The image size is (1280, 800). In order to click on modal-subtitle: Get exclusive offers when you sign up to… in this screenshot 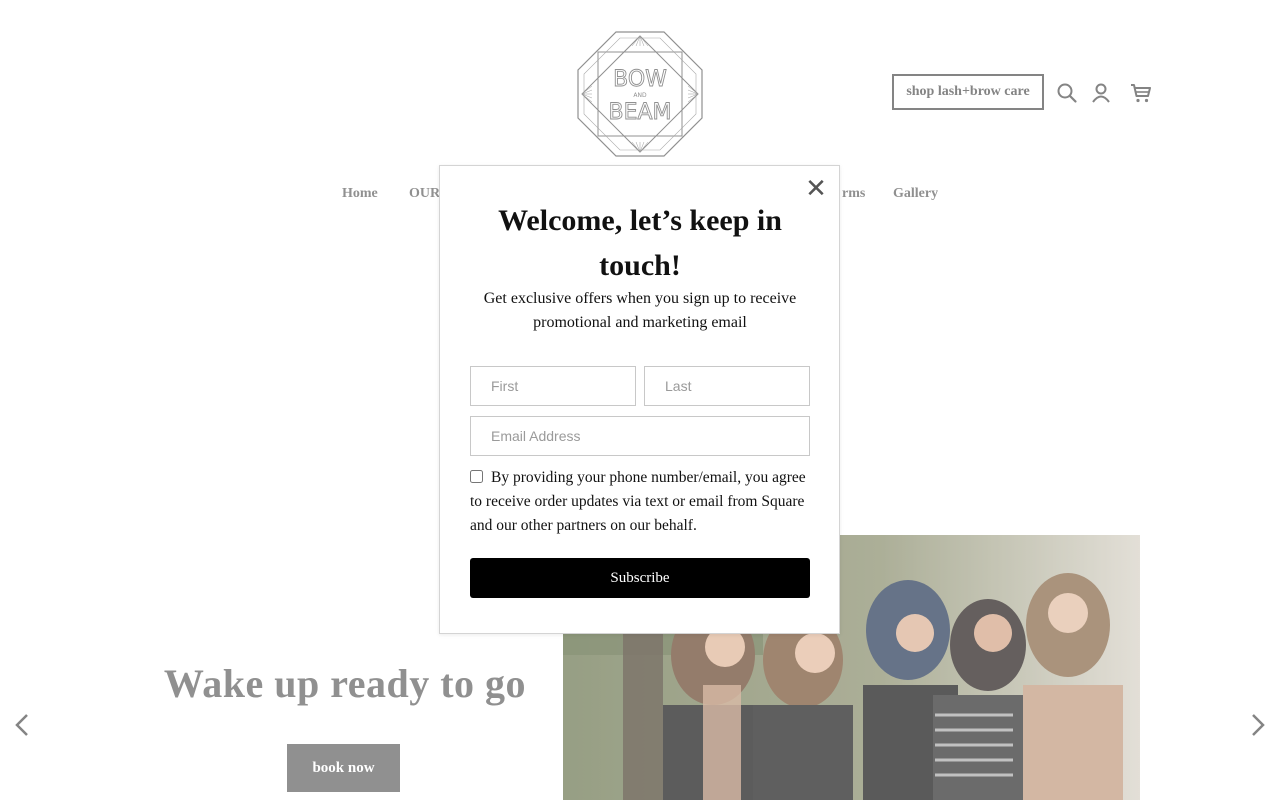, I will do `click(640, 310)`.